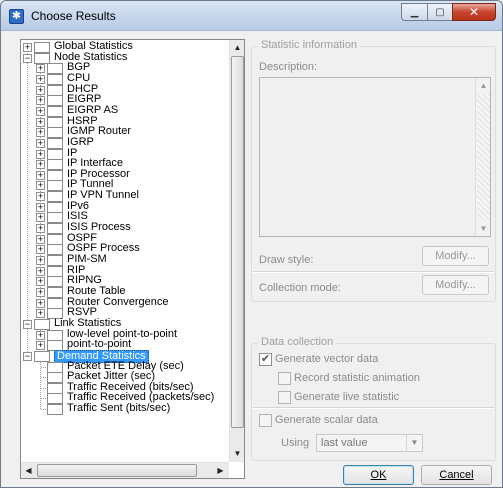 This screenshot has width=503, height=488. Describe the element at coordinates (125, 142) in the screenshot. I see `tree-item: + IGRP` at that location.